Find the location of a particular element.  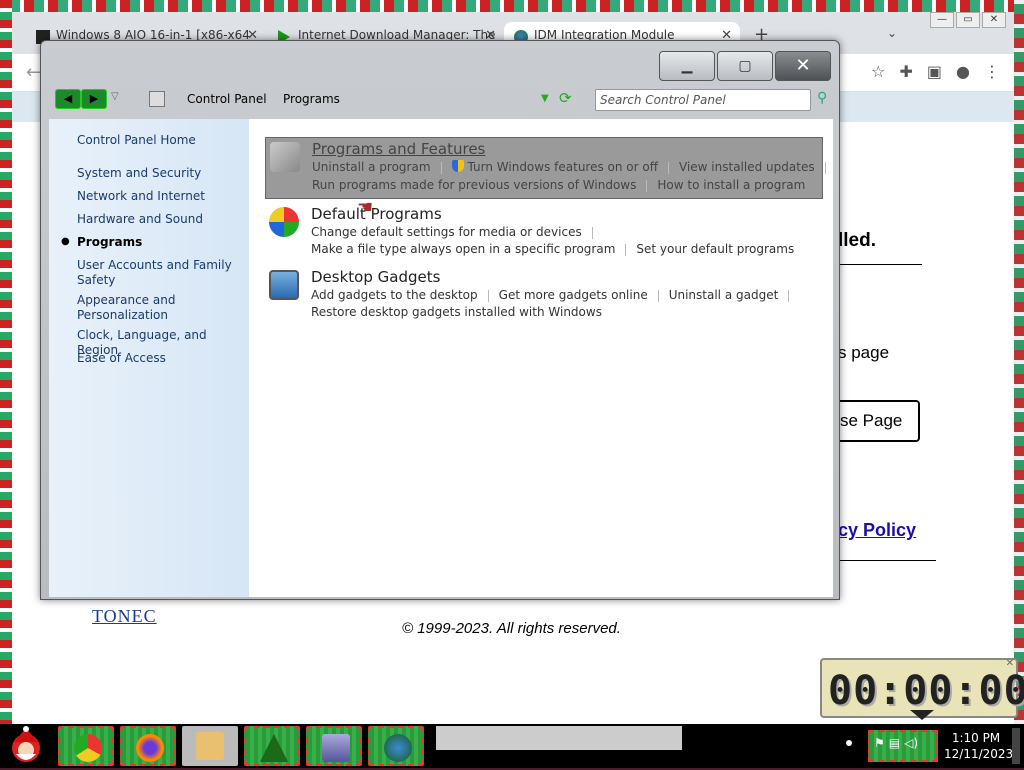

hand-cursor-icon: ☚ is located at coordinates (365, 207).